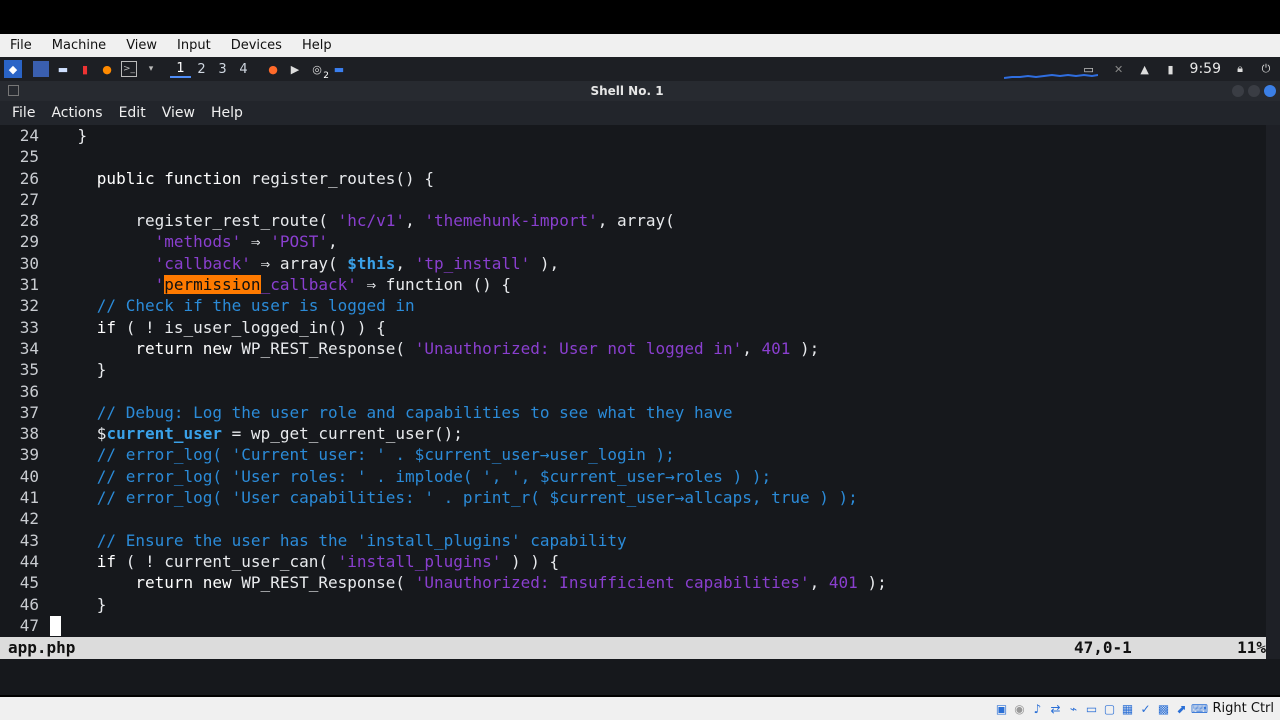 This screenshot has height=720, width=1280. Describe the element at coordinates (73, 604) in the screenshot. I see `code-token: }` at that location.